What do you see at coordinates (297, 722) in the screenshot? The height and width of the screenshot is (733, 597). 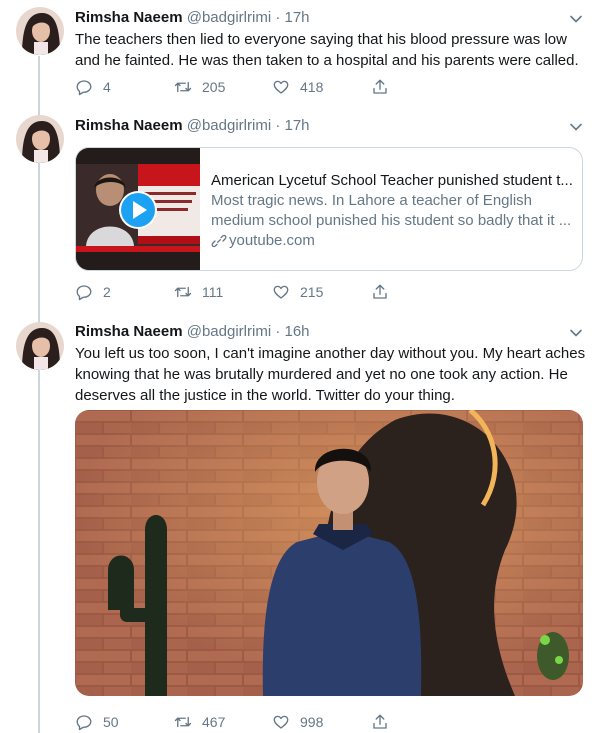 I see `like-button: 998` at bounding box center [297, 722].